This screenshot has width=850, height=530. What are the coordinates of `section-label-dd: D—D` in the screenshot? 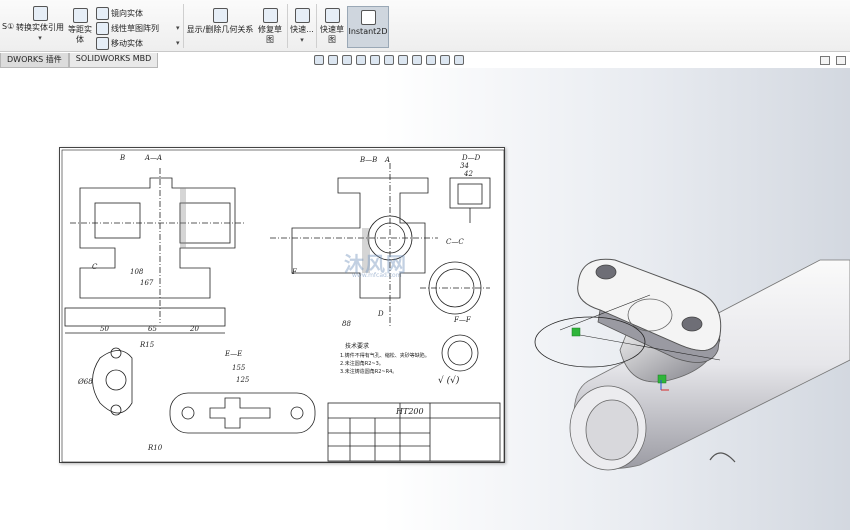 It's located at (471, 158).